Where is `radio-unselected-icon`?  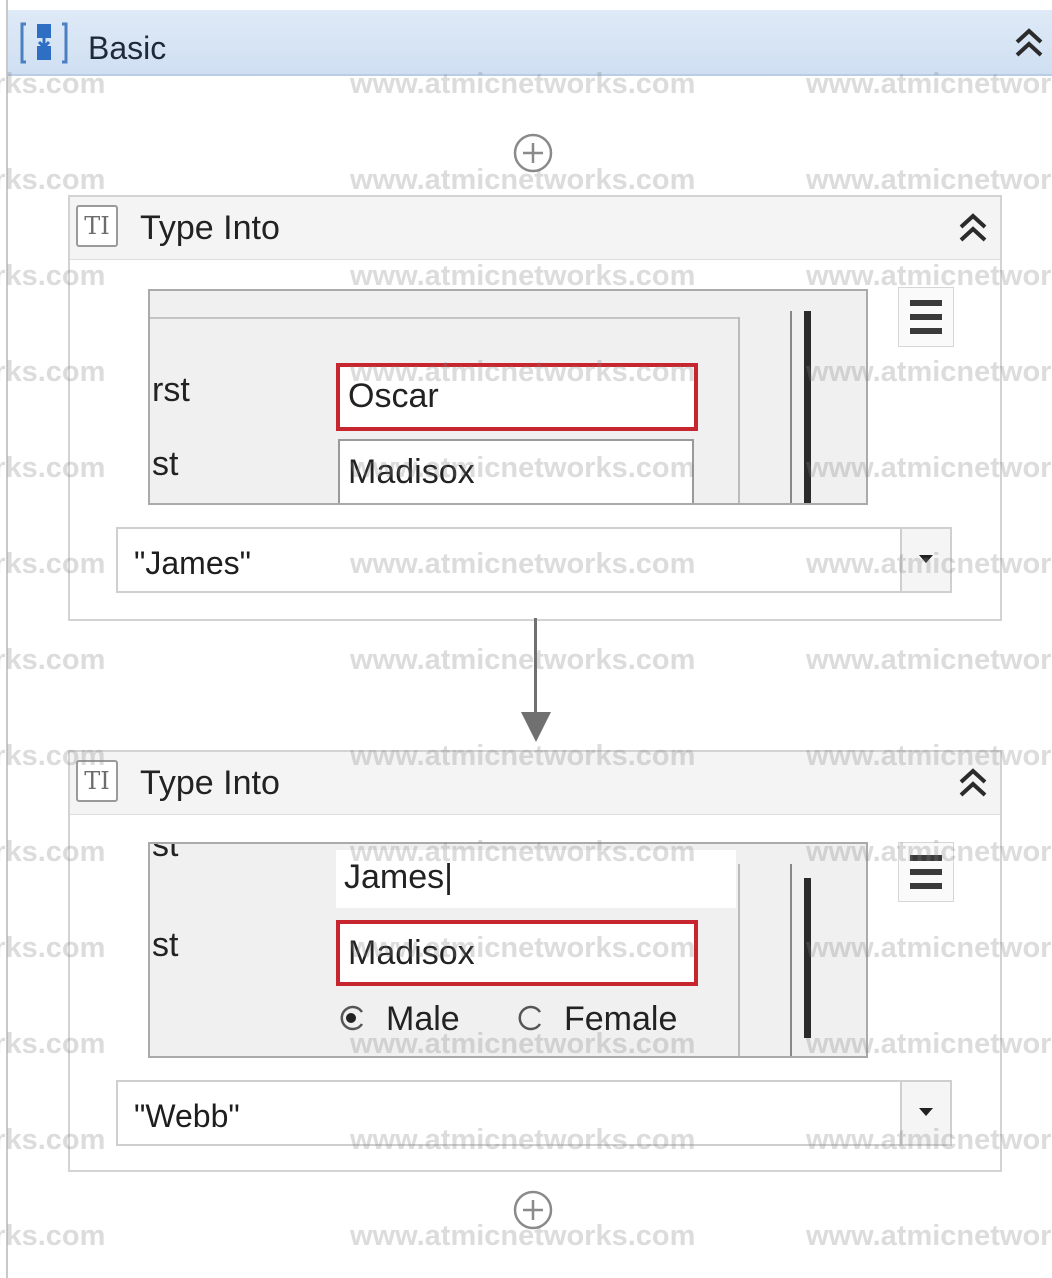
radio-unselected-icon is located at coordinates (530, 1018).